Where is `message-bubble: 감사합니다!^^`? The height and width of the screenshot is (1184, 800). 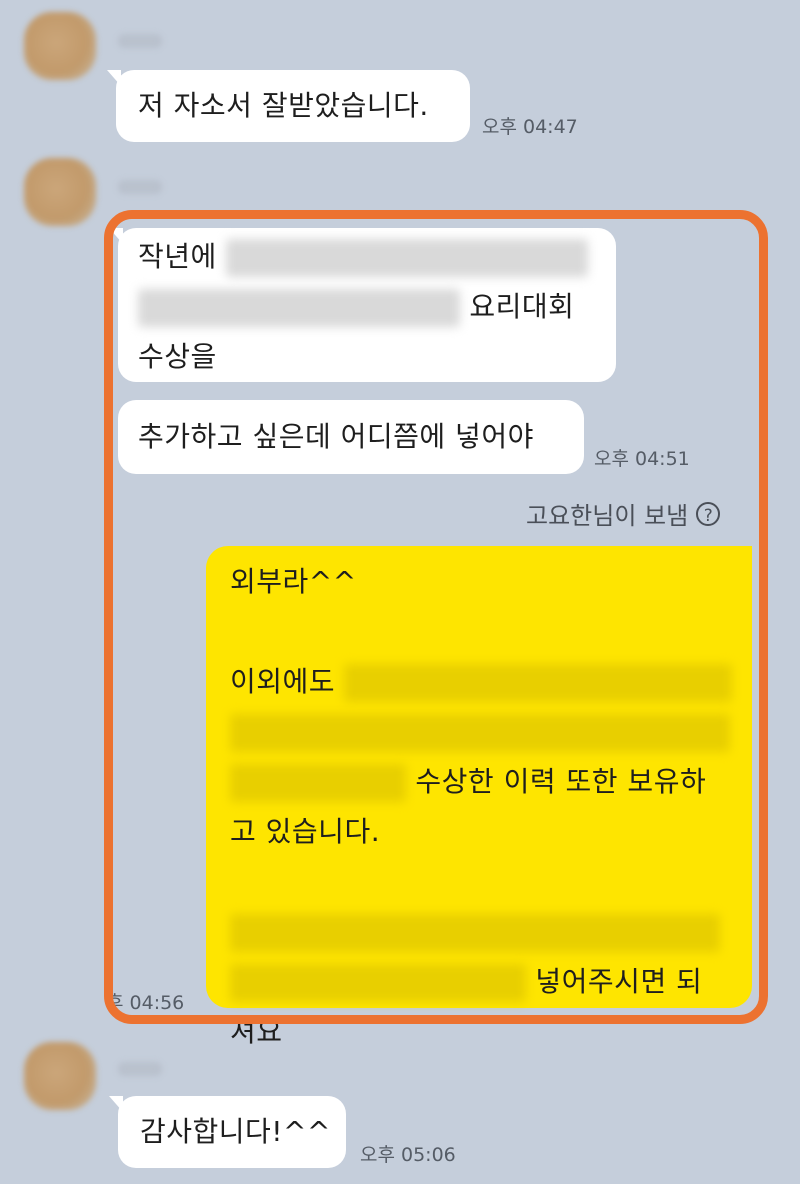 message-bubble: 감사합니다!^^ is located at coordinates (227, 1132).